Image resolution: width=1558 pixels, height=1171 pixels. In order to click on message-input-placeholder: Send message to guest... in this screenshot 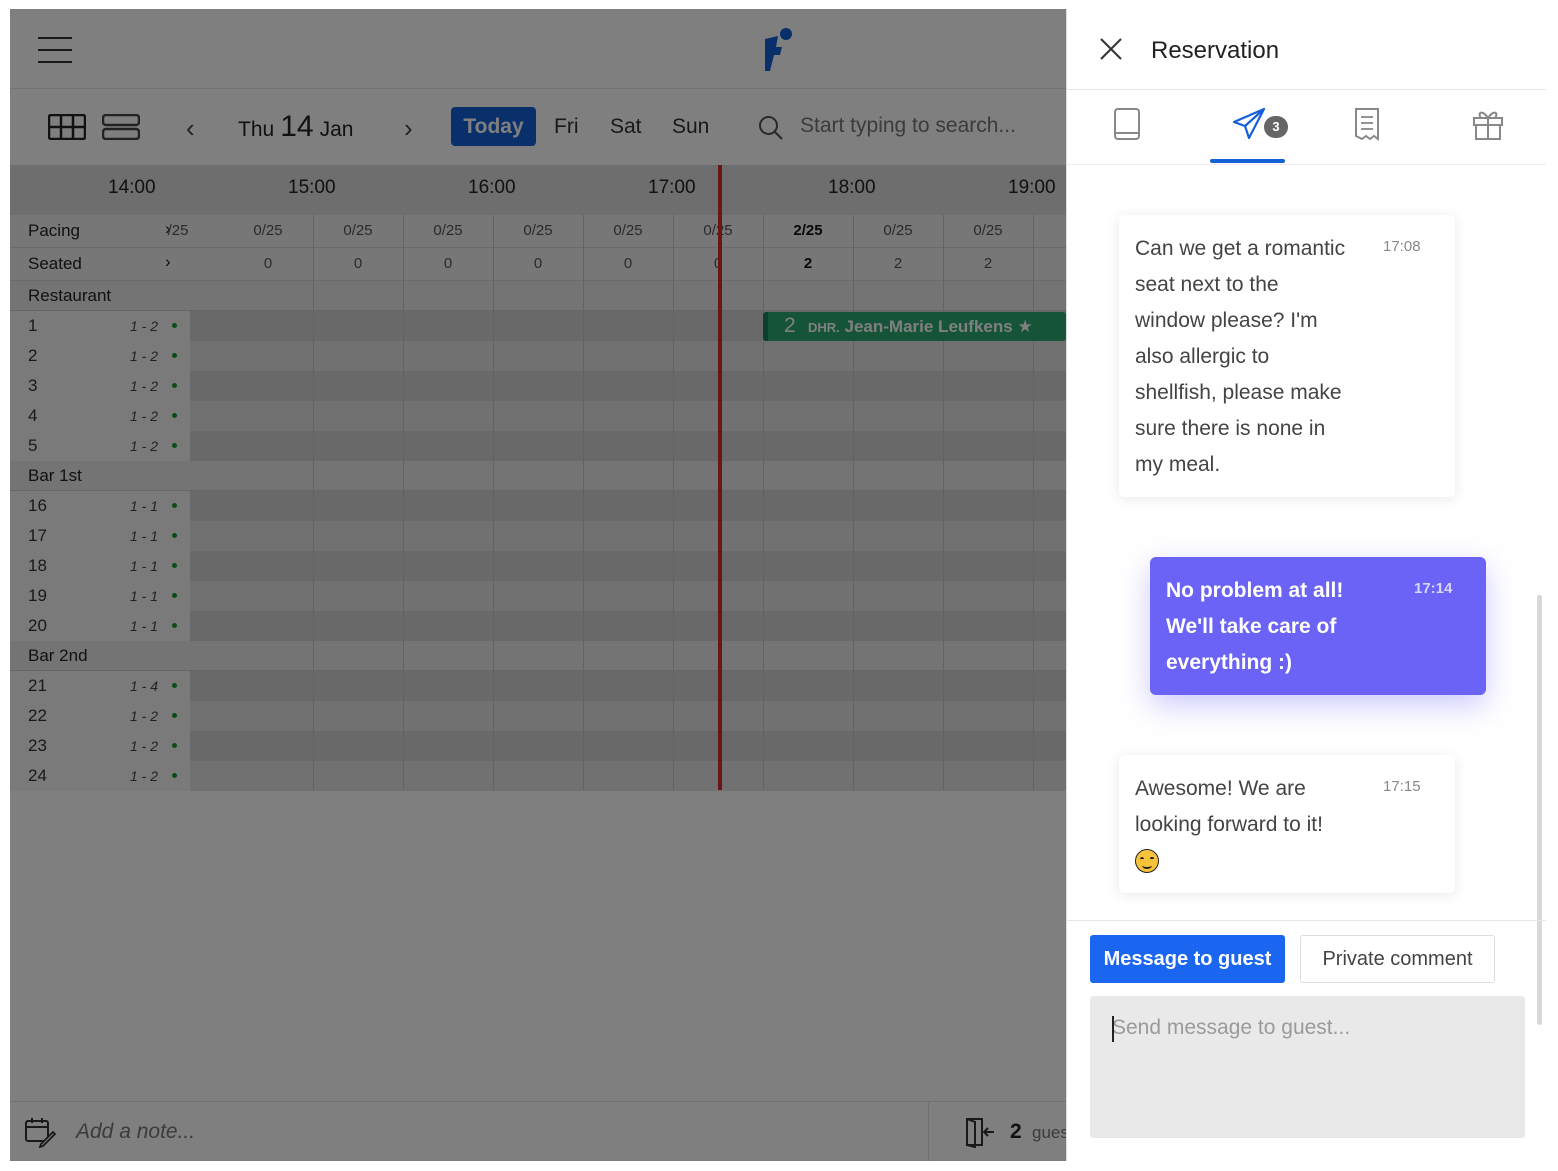, I will do `click(1231, 1027)`.